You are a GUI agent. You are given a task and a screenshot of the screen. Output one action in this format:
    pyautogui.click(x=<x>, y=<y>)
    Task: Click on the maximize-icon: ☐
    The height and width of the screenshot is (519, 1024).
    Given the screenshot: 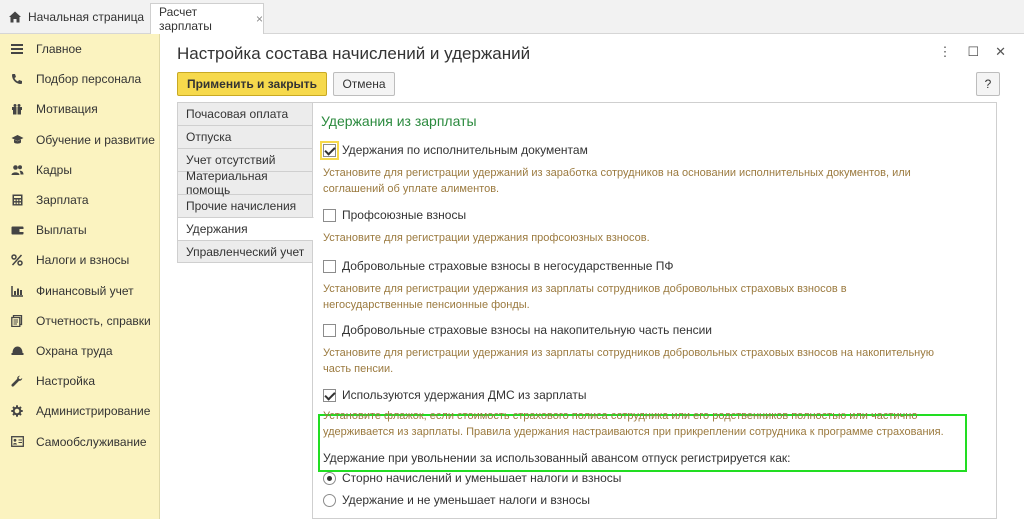 What is the action you would take?
    pyautogui.click(x=973, y=52)
    